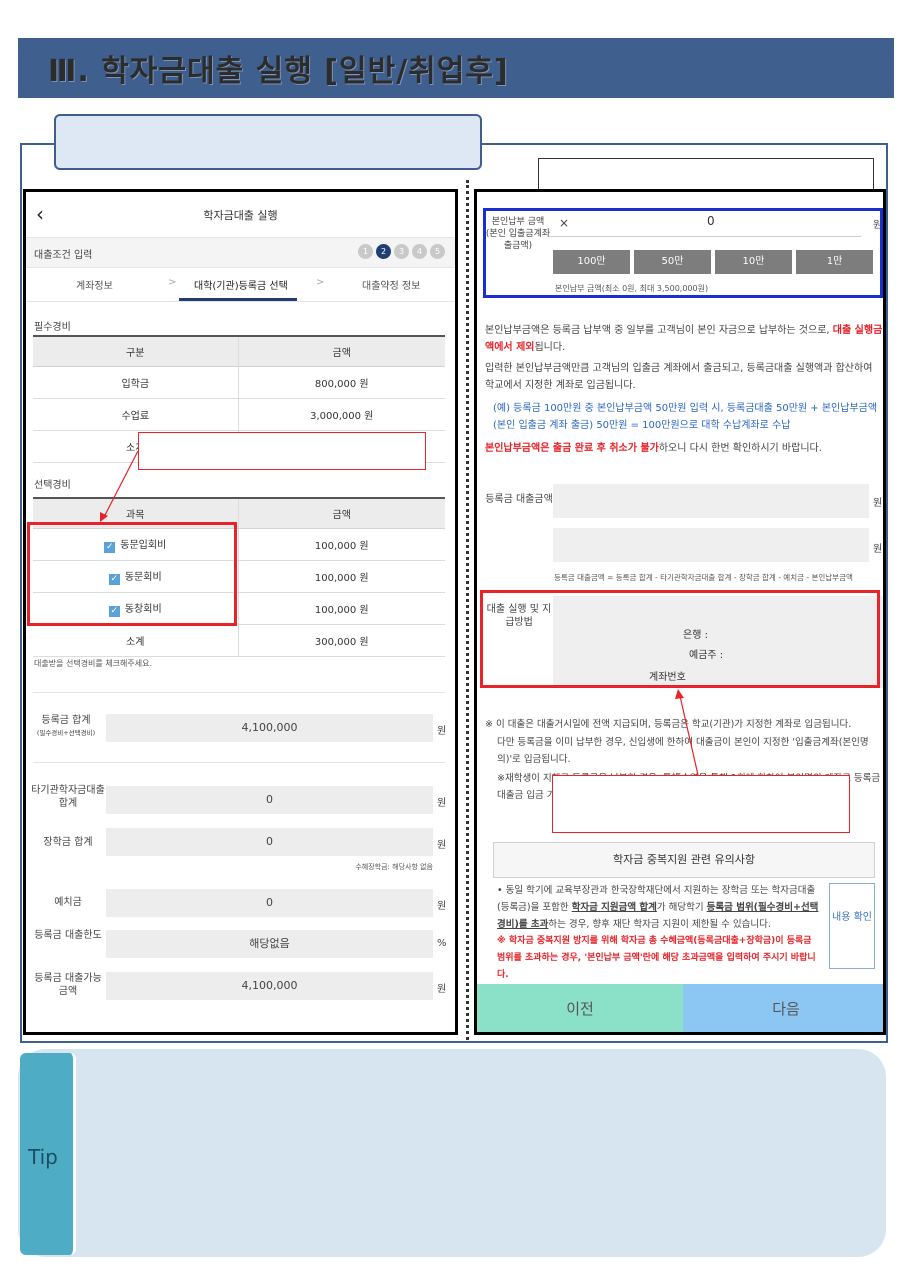 This screenshot has width=914, height=1267. I want to click on arrow-line-left, so click(121, 484).